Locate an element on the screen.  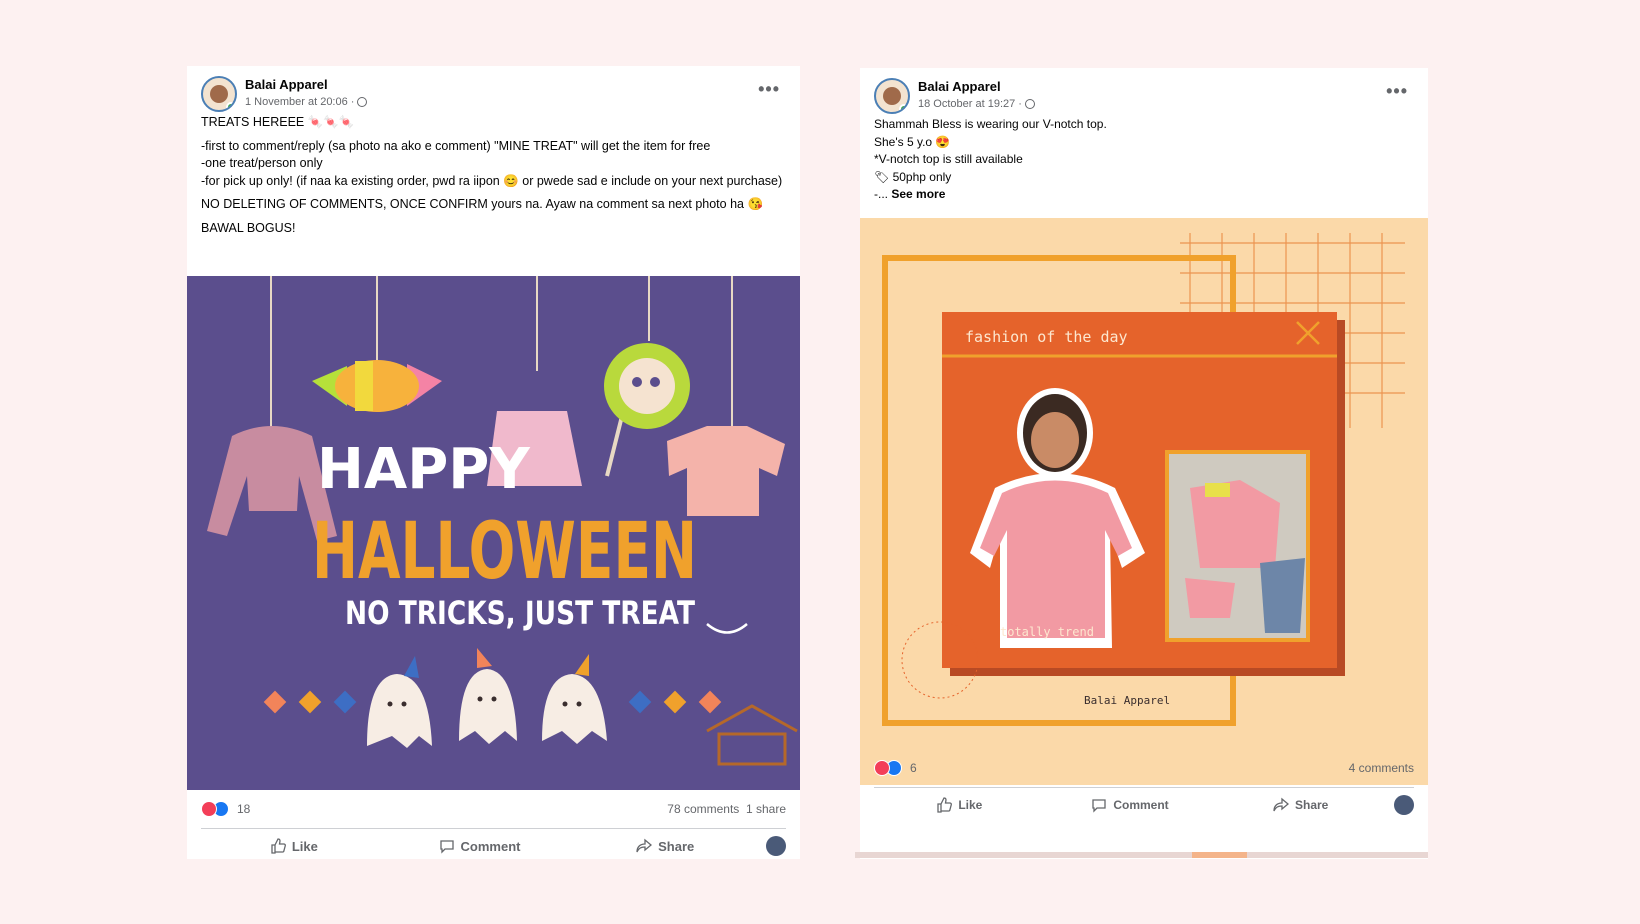
post-timestamp-row: 1 November at 20:06 · is located at coordinates (306, 102).